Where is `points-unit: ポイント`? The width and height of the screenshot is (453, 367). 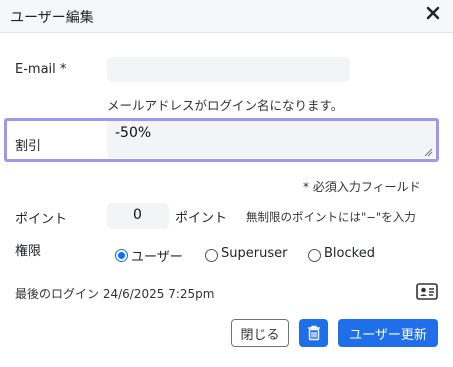
points-unit: ポイント is located at coordinates (201, 218).